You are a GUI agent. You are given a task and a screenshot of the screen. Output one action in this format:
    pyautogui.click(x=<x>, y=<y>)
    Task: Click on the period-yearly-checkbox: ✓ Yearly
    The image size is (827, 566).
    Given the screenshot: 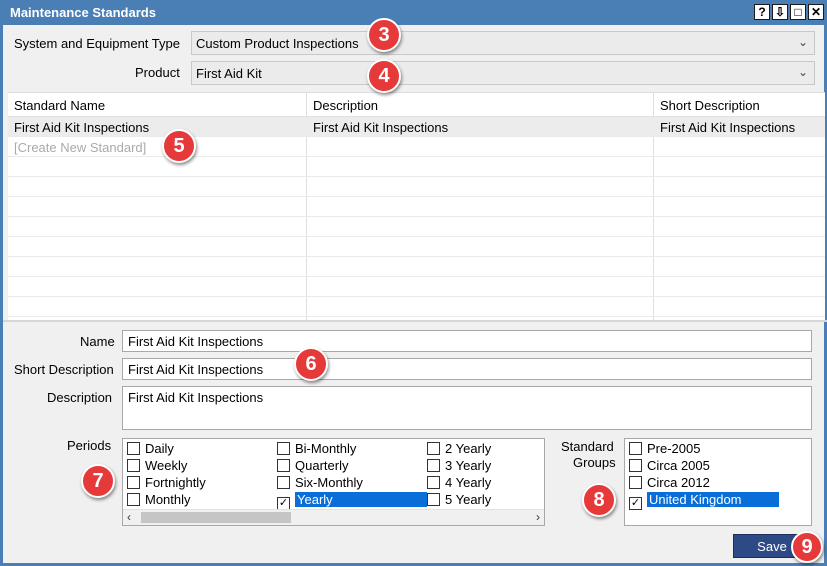 What is the action you would take?
    pyautogui.click(x=352, y=501)
    